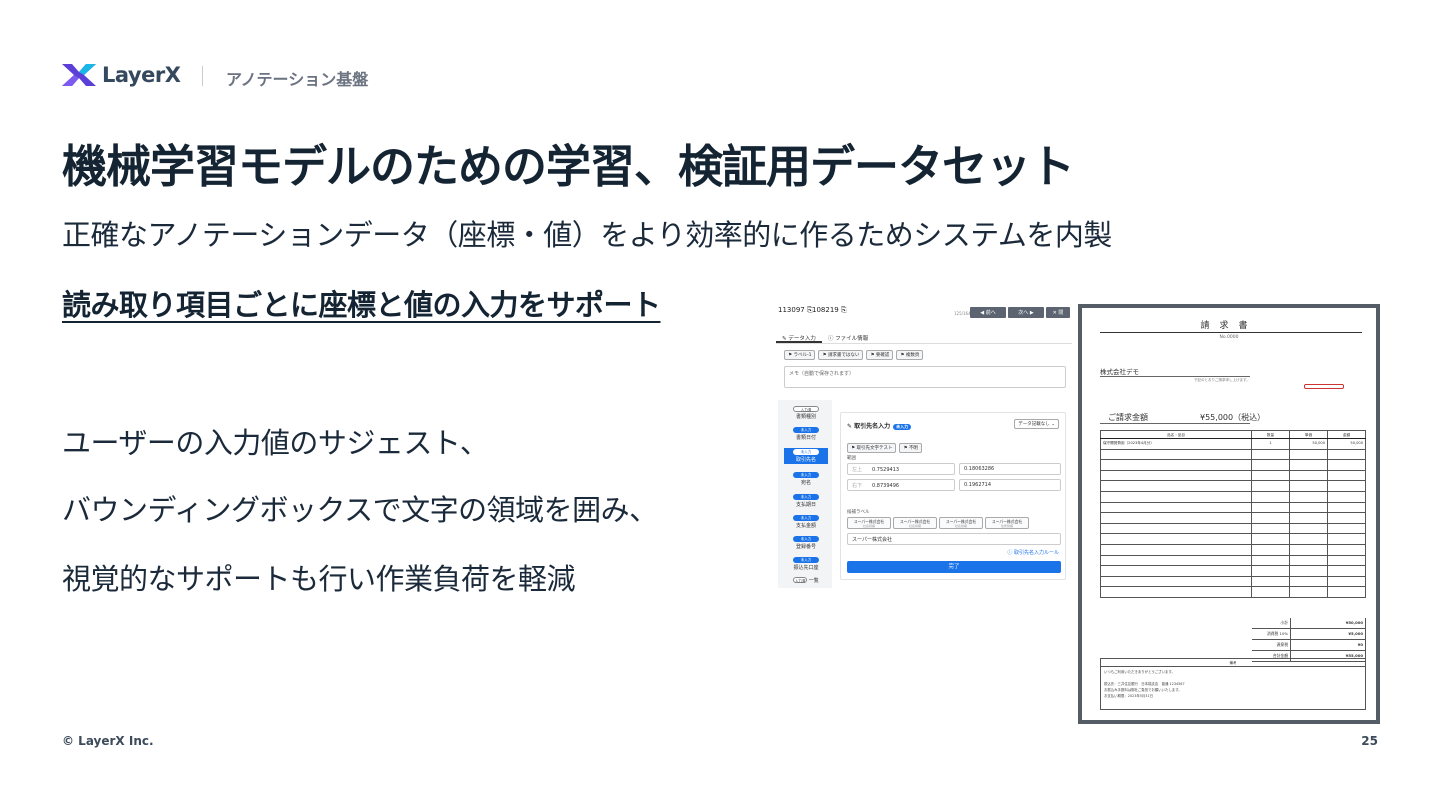 Image resolution: width=1440 pixels, height=810 pixels. I want to click on summary-row: 源泉税 ¥0, so click(1309, 645).